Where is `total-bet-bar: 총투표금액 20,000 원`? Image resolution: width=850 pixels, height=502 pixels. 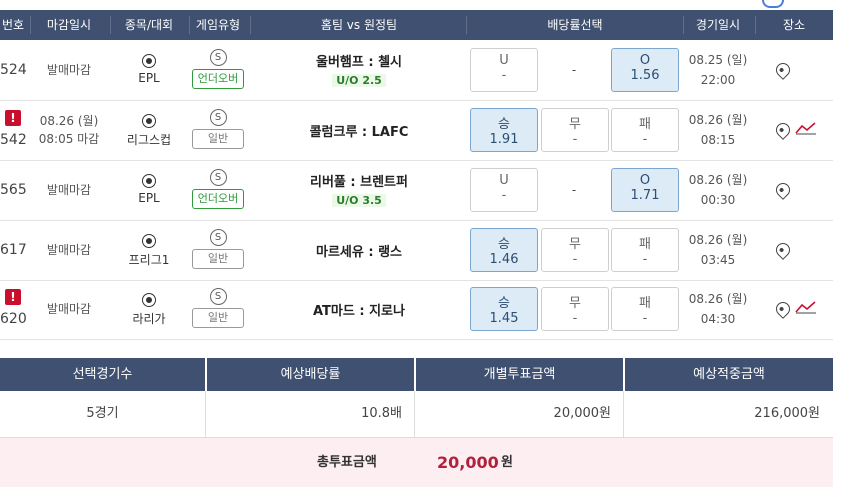
total-bet-bar: 총투표금액 20,000 원 is located at coordinates (416, 462).